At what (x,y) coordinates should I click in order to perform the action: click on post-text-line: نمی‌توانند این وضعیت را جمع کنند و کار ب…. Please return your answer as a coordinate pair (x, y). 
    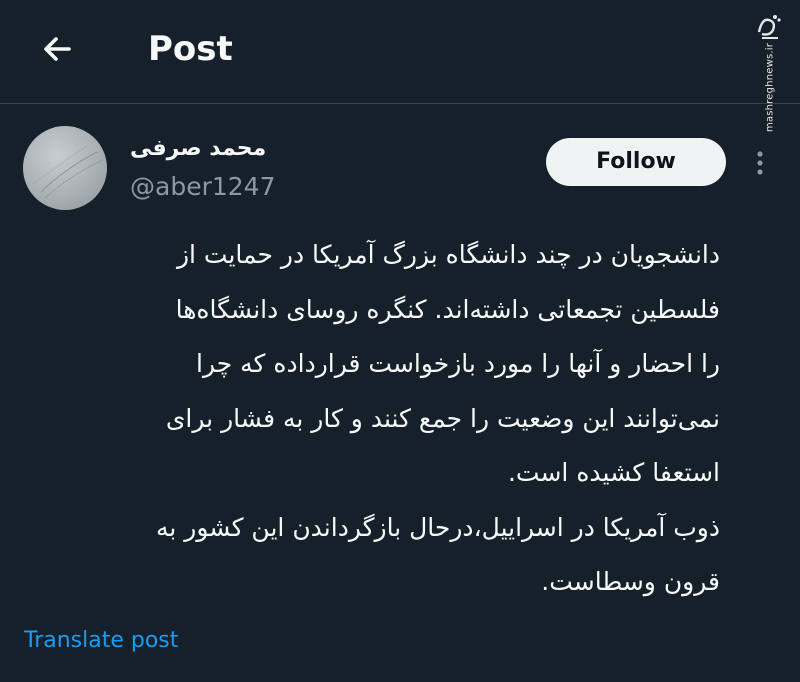
    Looking at the image, I should click on (442, 418).